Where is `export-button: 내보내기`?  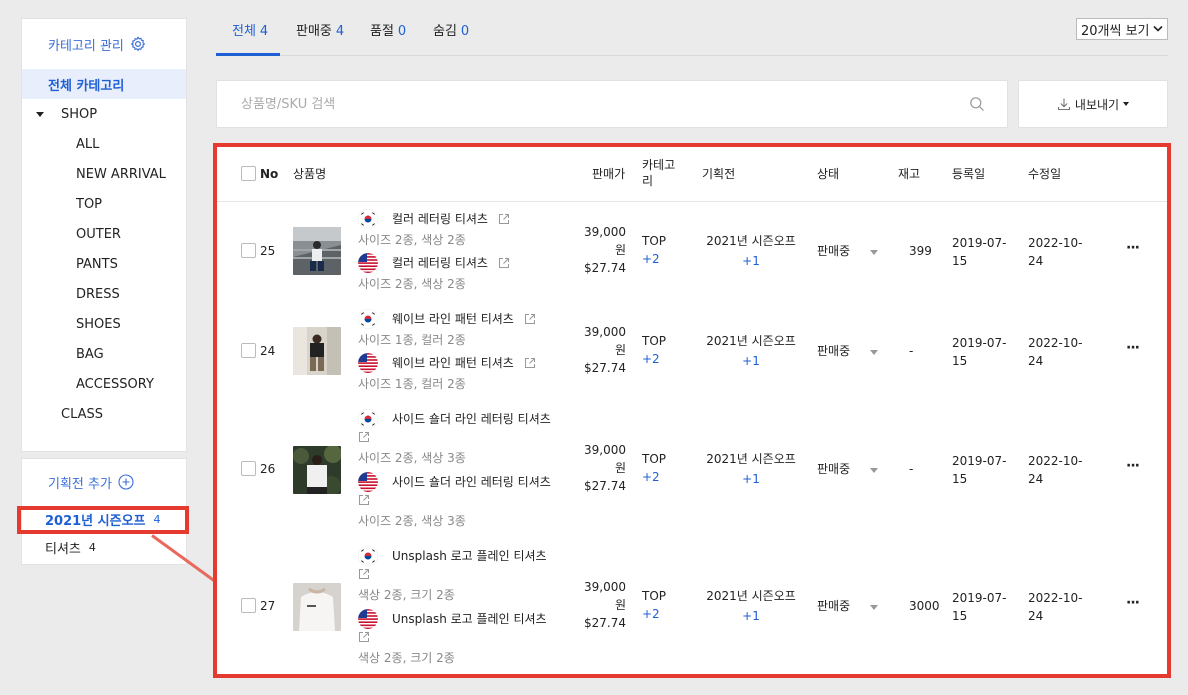 export-button: 내보내기 is located at coordinates (1093, 104).